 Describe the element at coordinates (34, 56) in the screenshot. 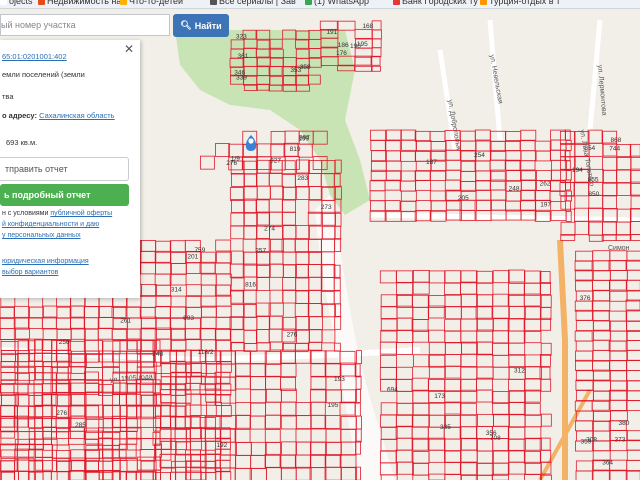

I see `cadastral-number-link: 65:01:0201001:402` at that location.